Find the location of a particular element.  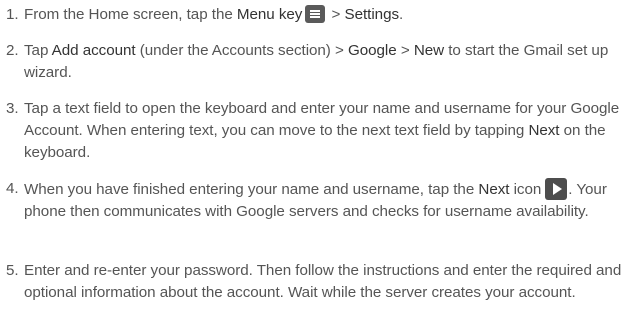

step-number: 3. is located at coordinates (12, 108).